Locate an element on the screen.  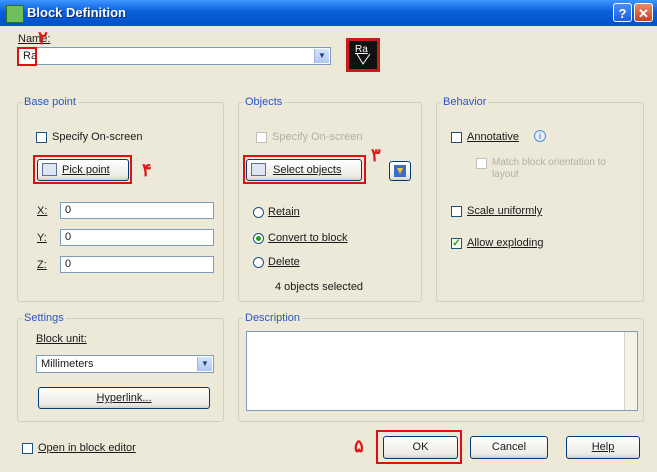
match-orientation-label: Match block orientation to layout is located at coordinates (549, 168).